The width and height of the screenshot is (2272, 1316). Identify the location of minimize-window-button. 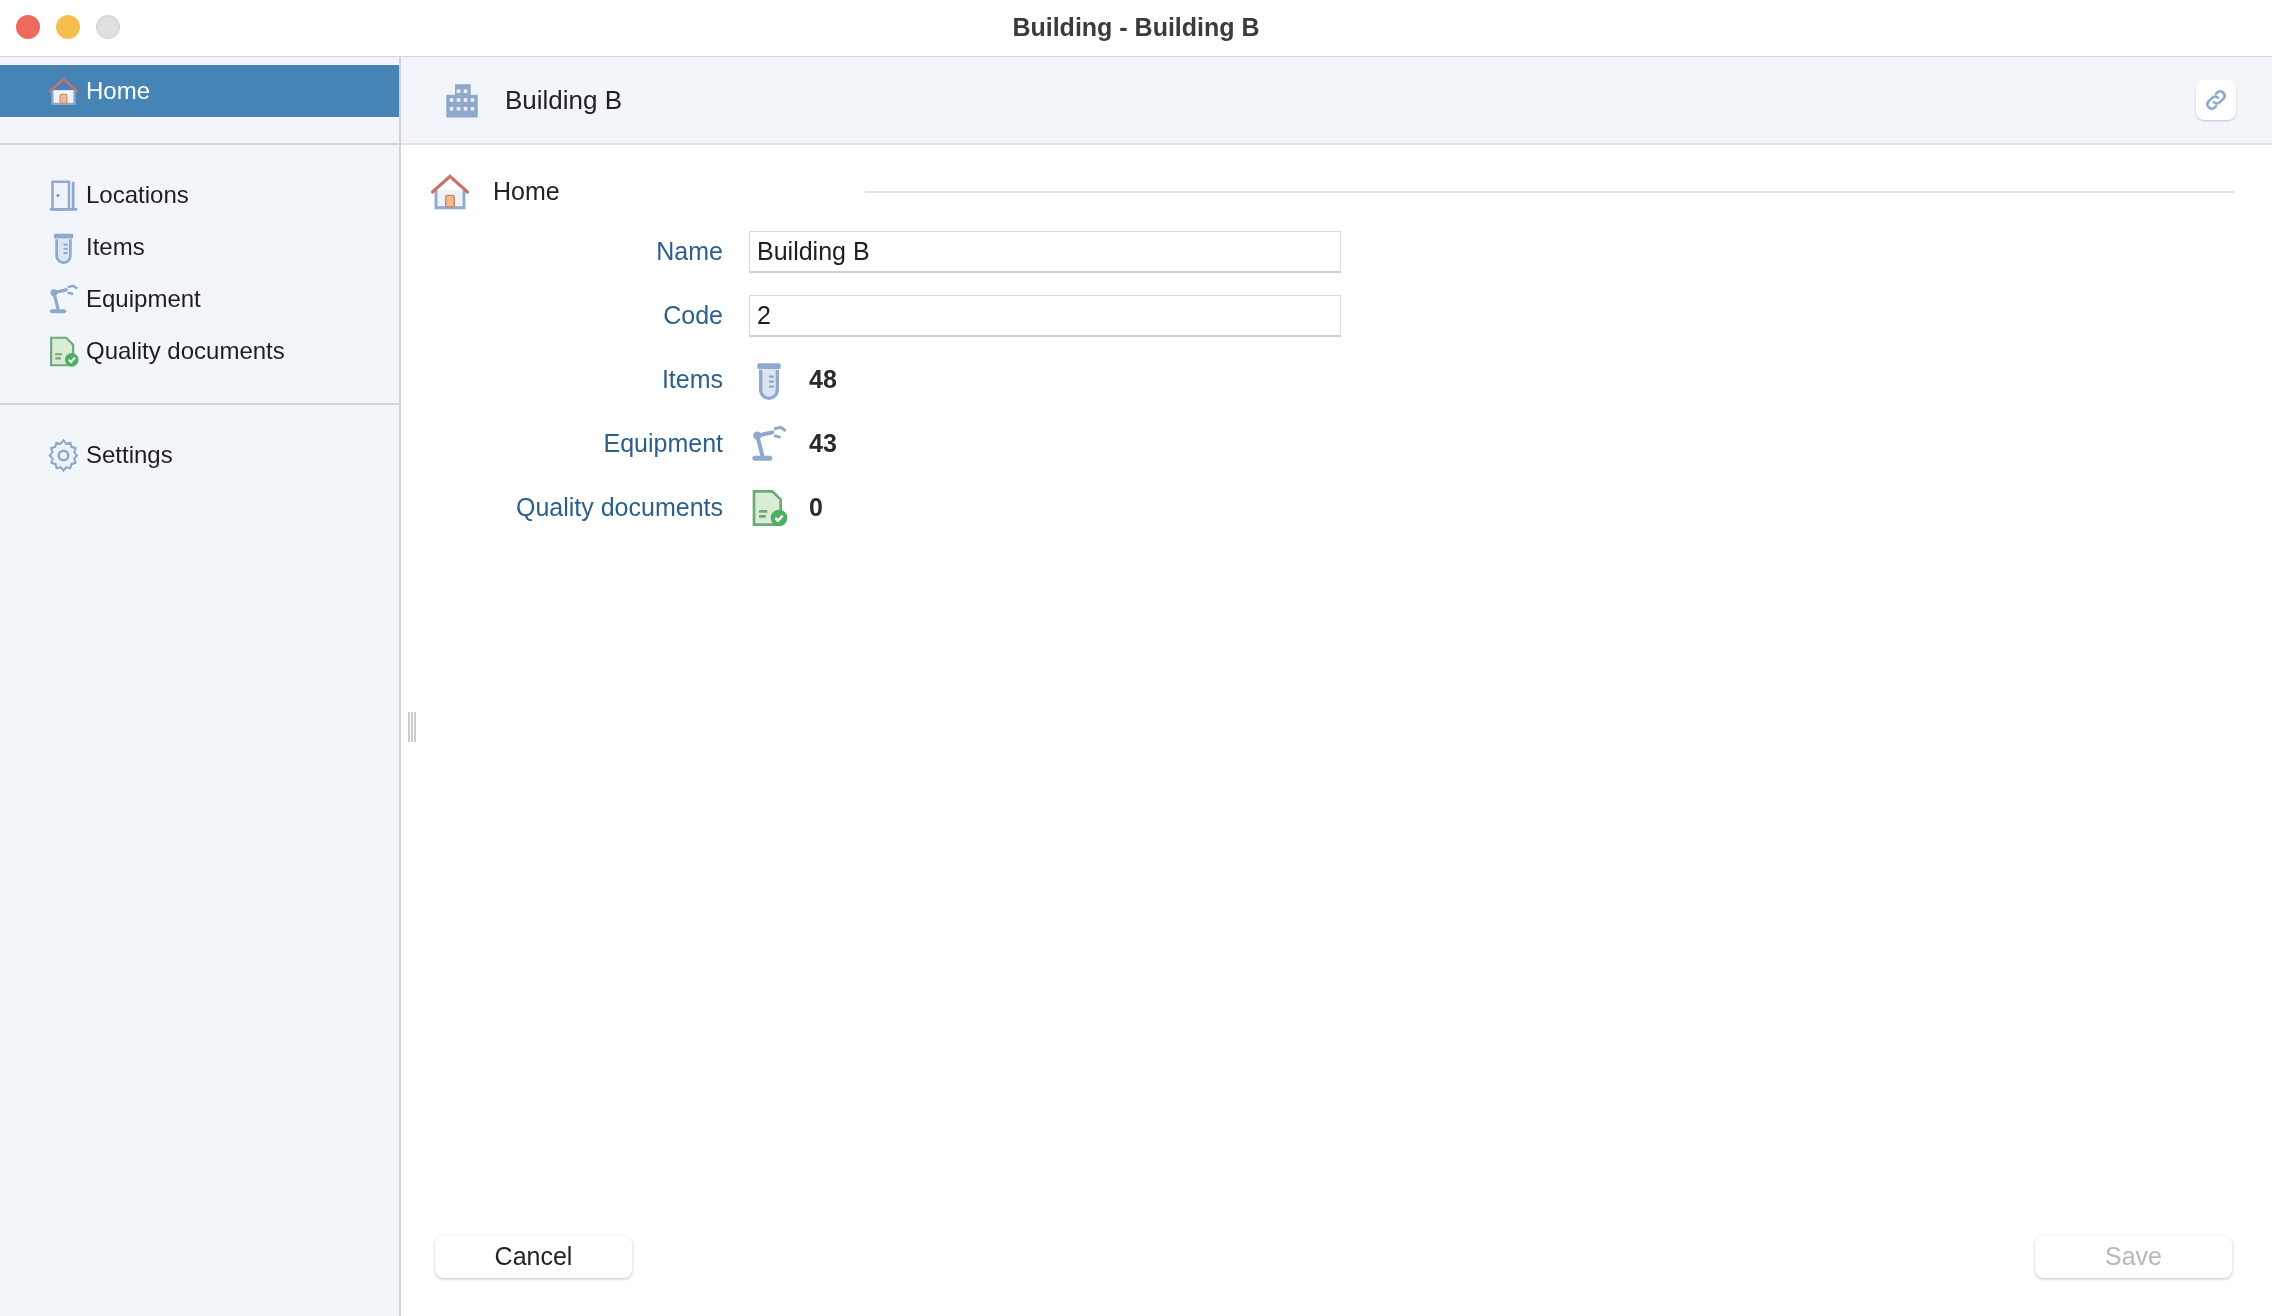
(68, 27).